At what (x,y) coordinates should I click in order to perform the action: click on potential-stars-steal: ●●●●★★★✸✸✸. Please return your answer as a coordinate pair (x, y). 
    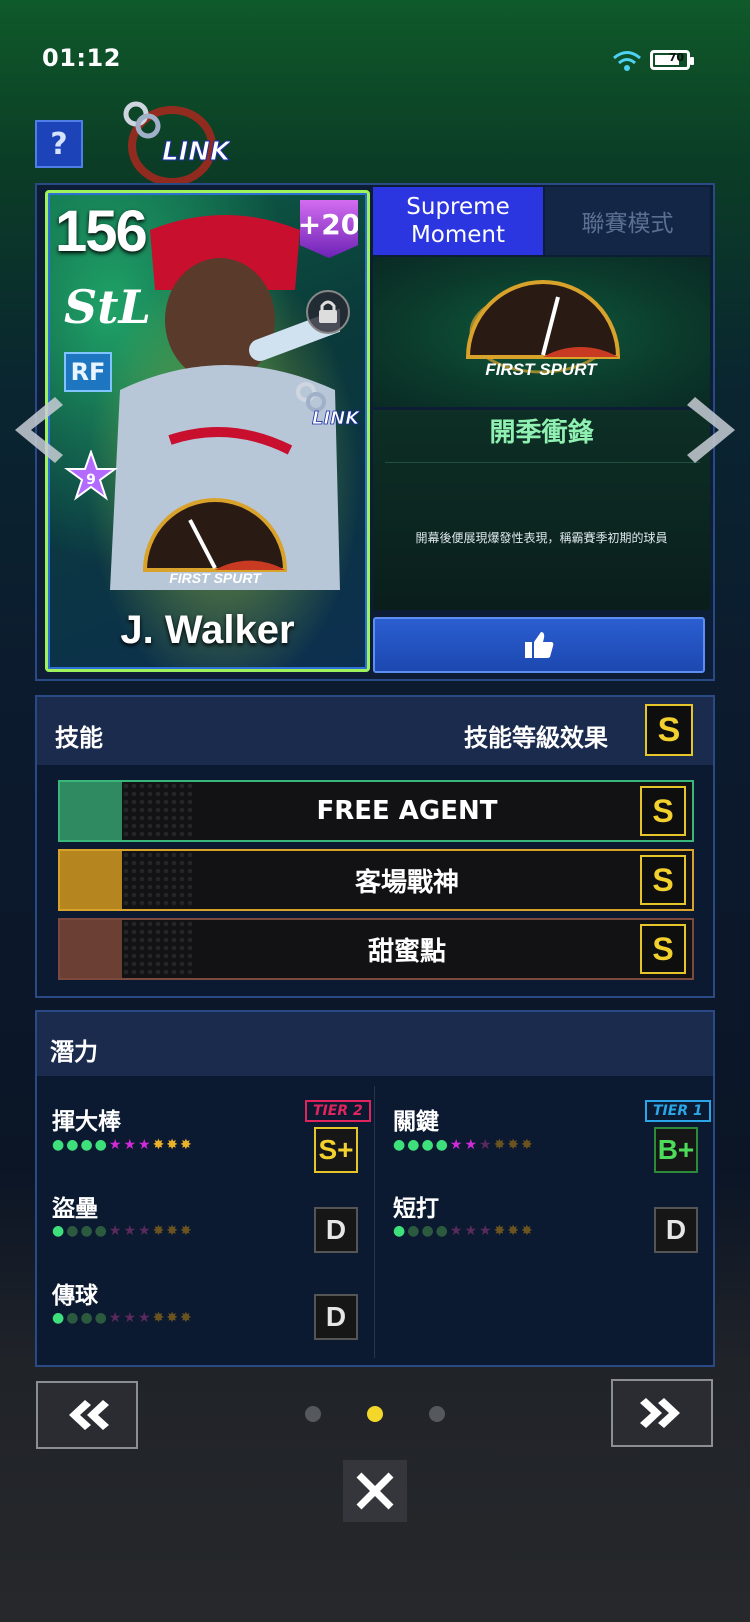
    Looking at the image, I should click on (123, 1231).